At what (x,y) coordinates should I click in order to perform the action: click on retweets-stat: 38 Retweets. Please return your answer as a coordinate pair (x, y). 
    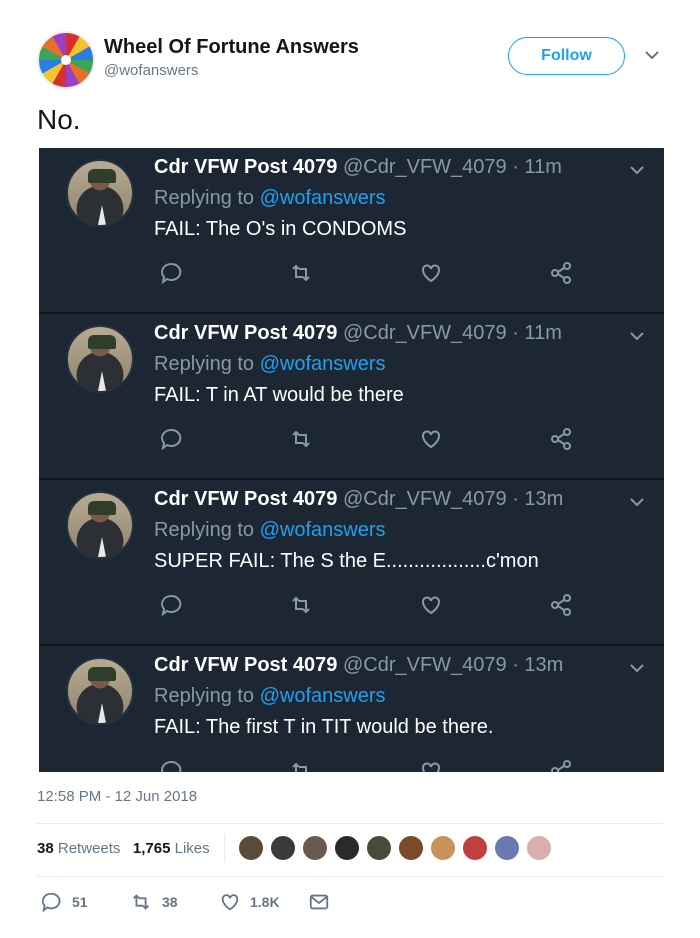
    Looking at the image, I should click on (78, 848).